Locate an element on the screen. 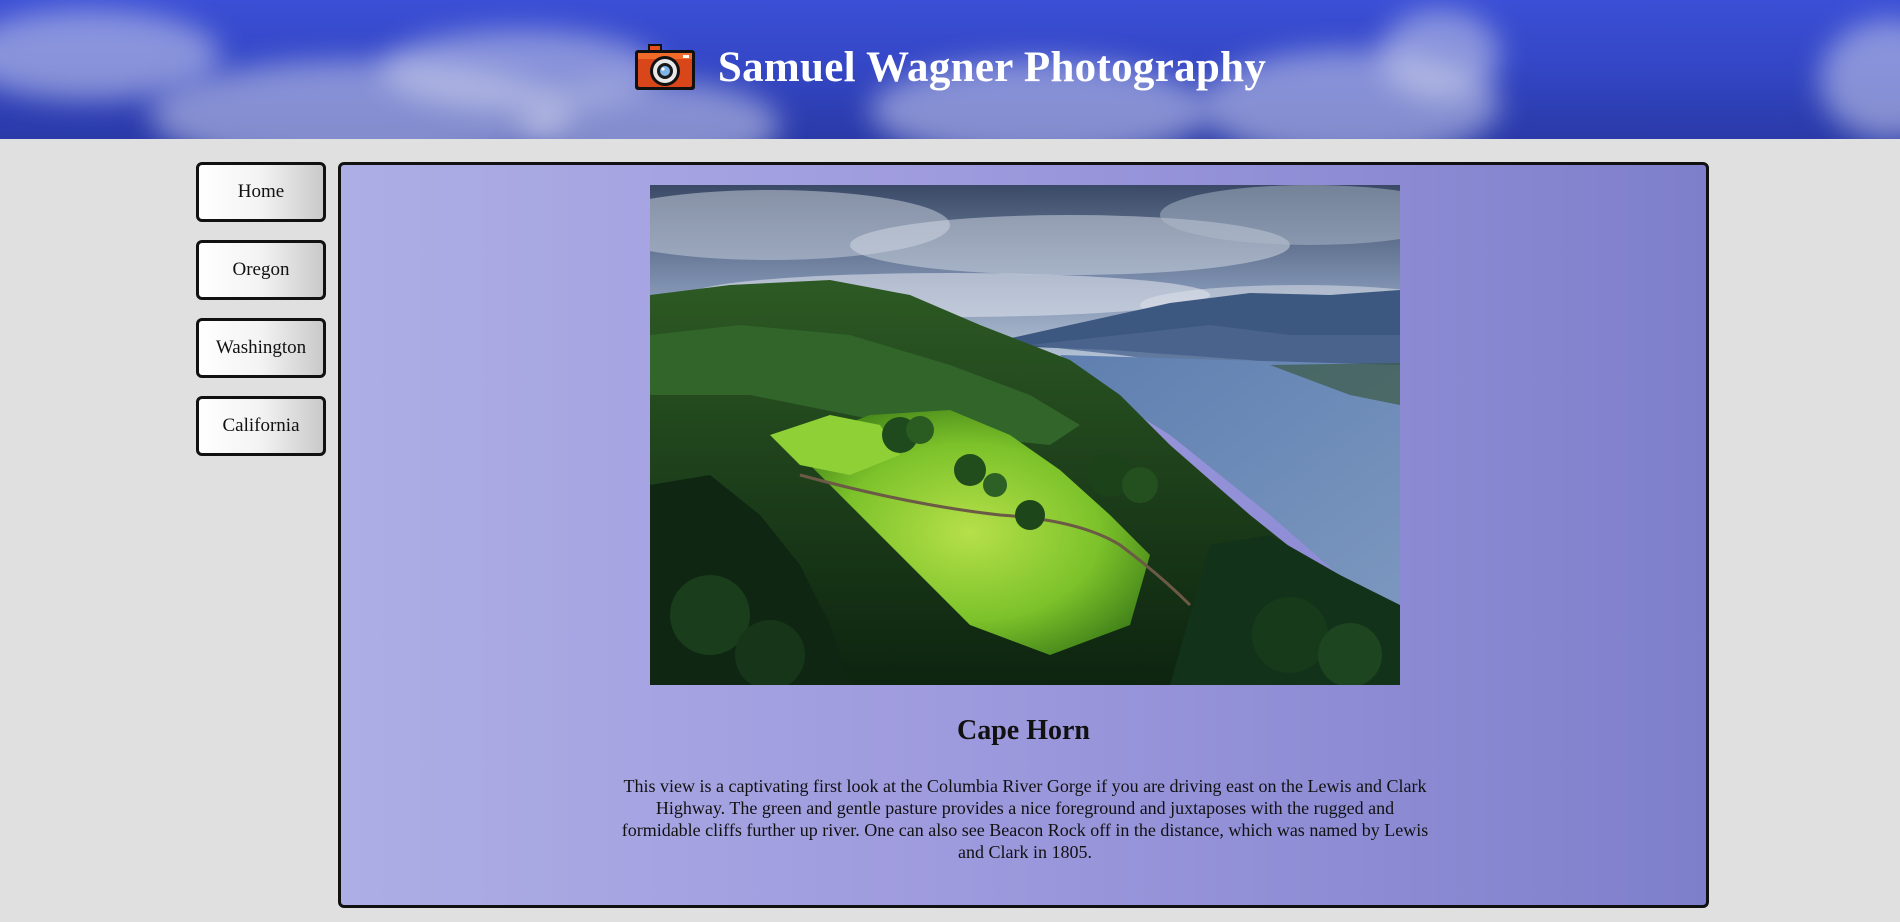 Image resolution: width=1900 pixels, height=922 pixels. nav-button-label: California is located at coordinates (261, 425).